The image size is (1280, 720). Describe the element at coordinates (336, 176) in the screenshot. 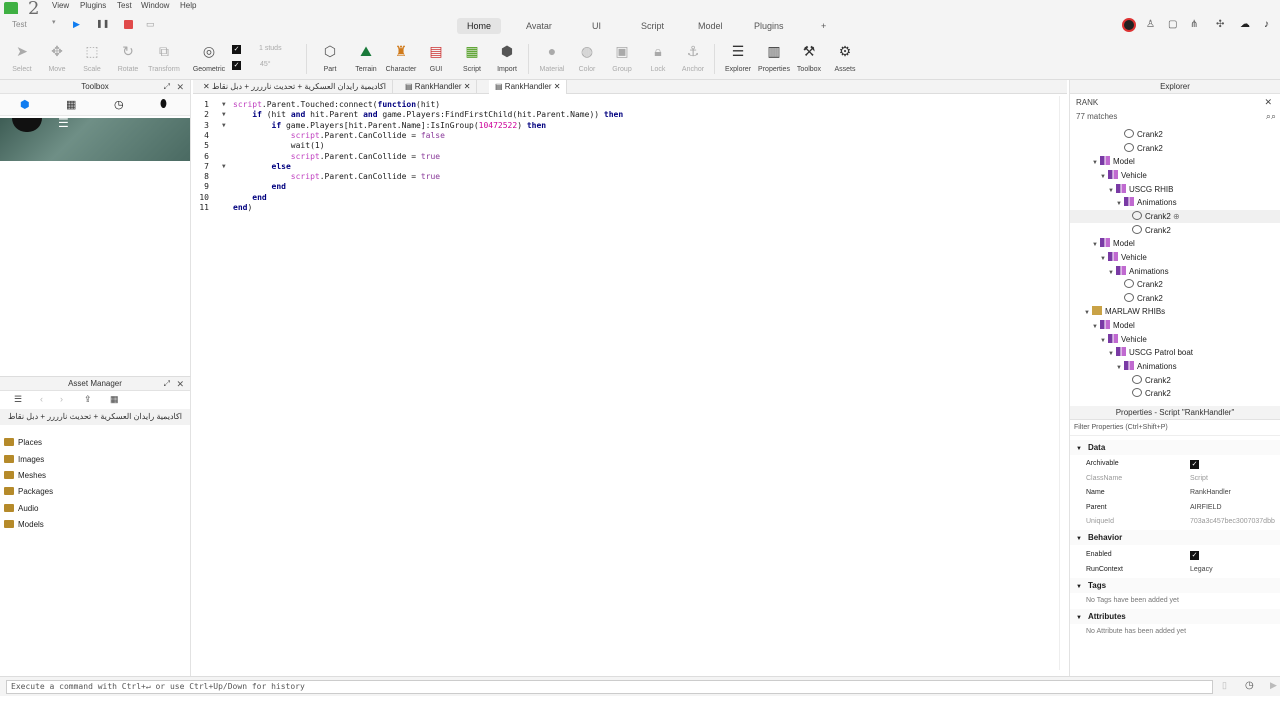

I see `code-line: script.Parent.CanCollide = true` at that location.